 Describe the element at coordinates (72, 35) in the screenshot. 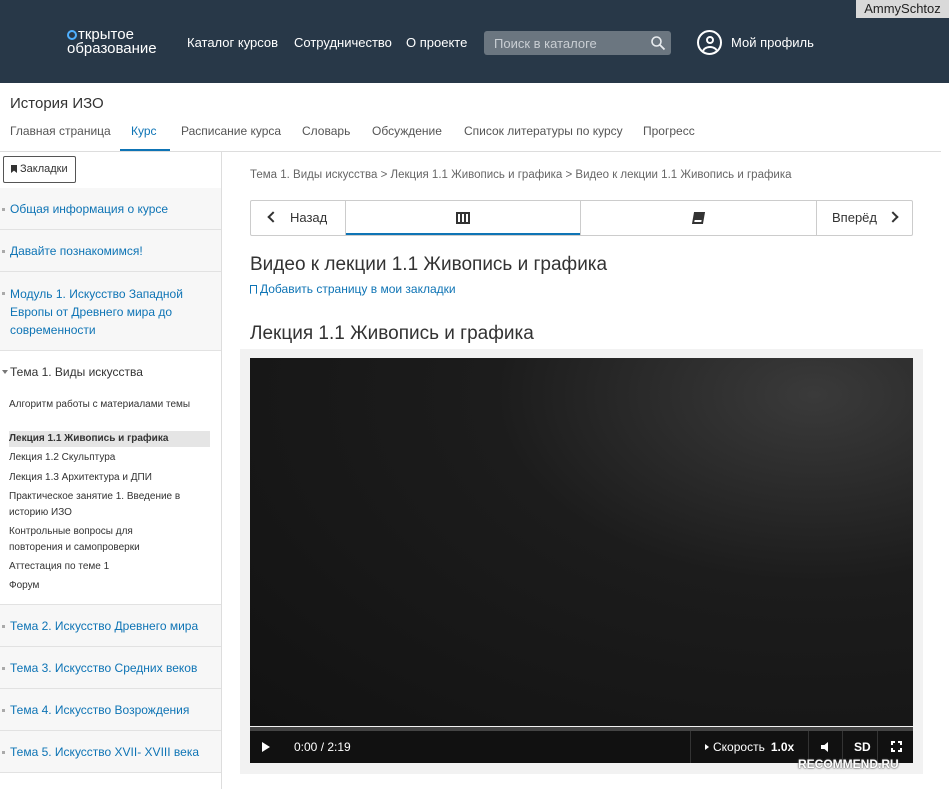

I see `logo-o-icon` at that location.